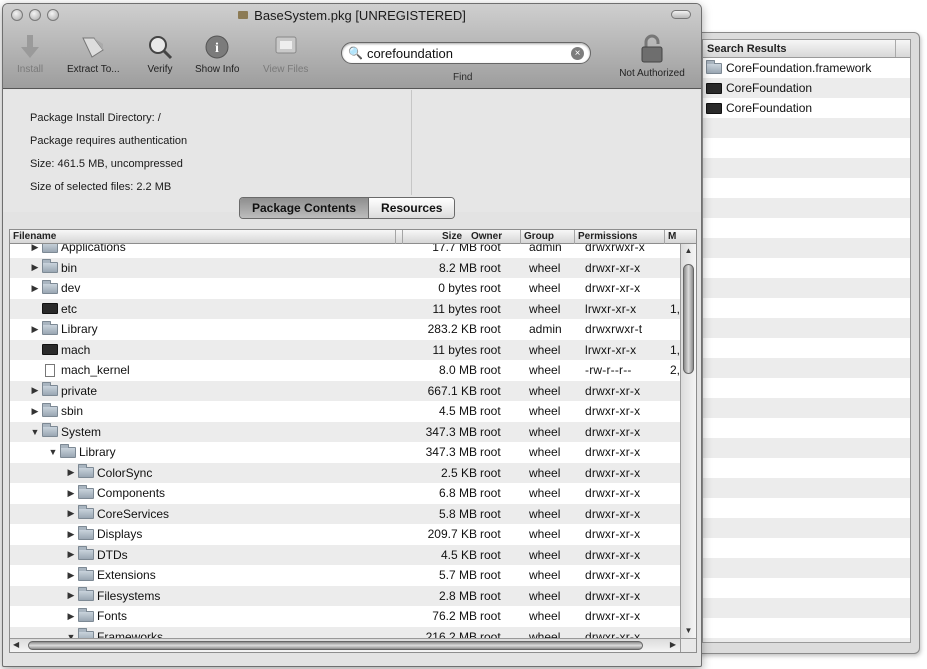  I want to click on file-name-cell: ▶ dev, so click(55, 287).